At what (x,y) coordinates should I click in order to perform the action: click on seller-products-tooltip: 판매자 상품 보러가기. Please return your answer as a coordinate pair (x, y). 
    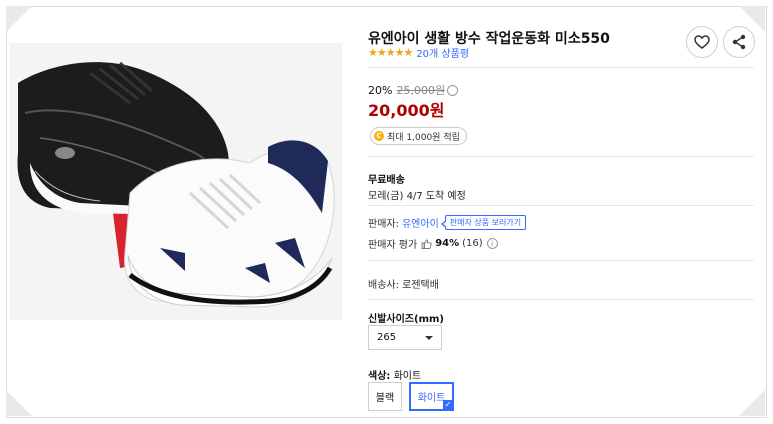
    Looking at the image, I should click on (483, 222).